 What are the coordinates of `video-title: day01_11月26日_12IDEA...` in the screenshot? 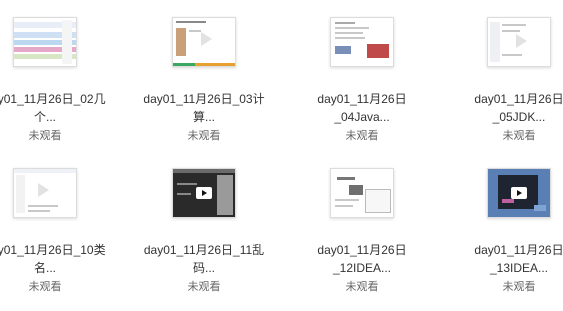 It's located at (362, 259).